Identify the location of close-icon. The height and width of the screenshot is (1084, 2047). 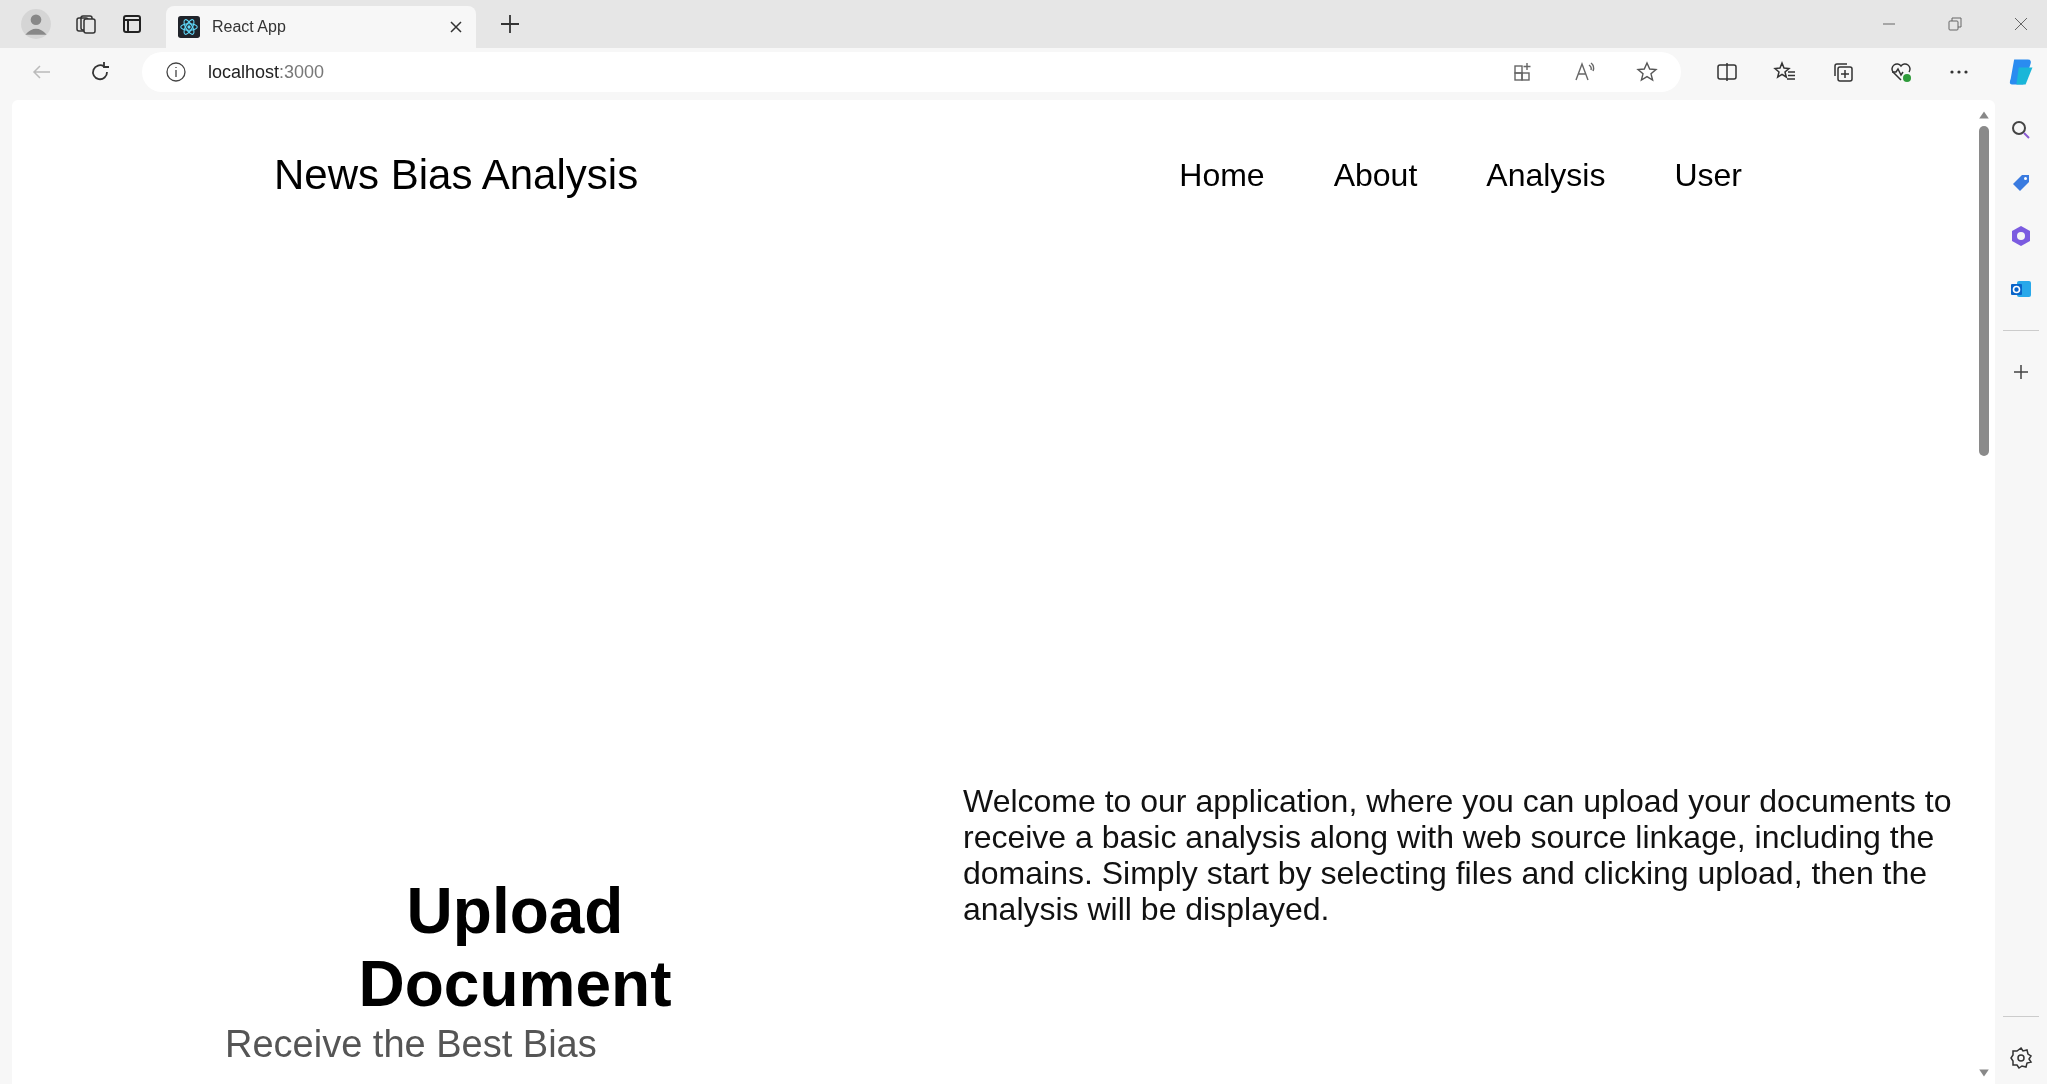
(456, 27).